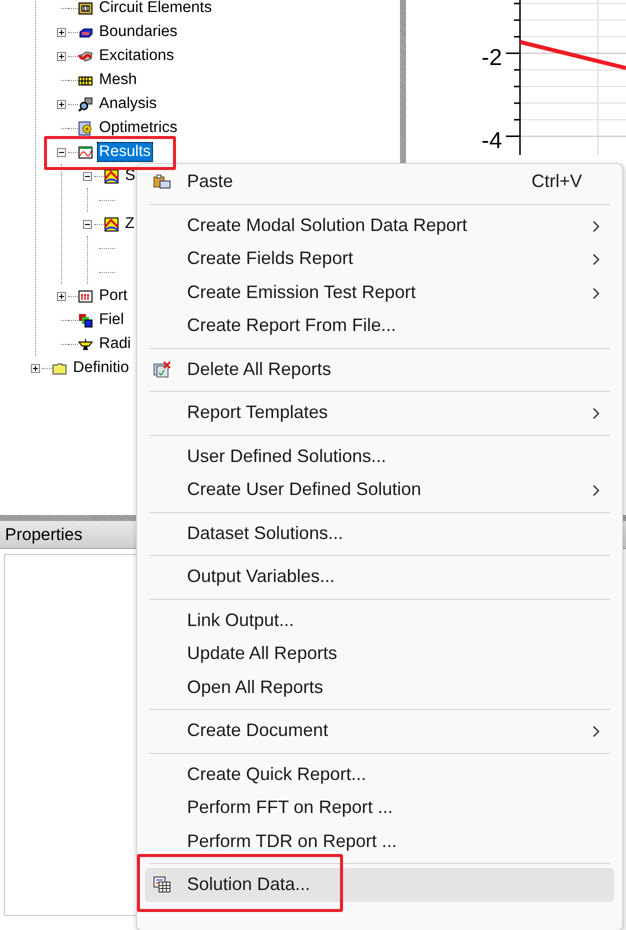 Image resolution: width=626 pixels, height=930 pixels. What do you see at coordinates (138, 32) in the screenshot?
I see `tree-item: Boundaries` at bounding box center [138, 32].